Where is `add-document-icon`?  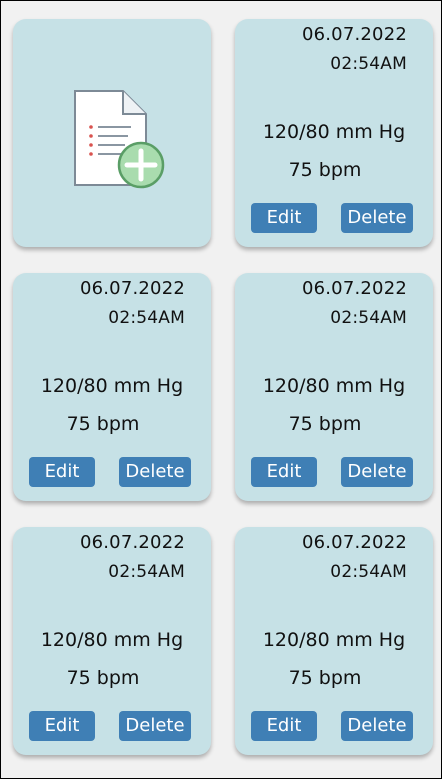
add-document-icon is located at coordinates (119, 139).